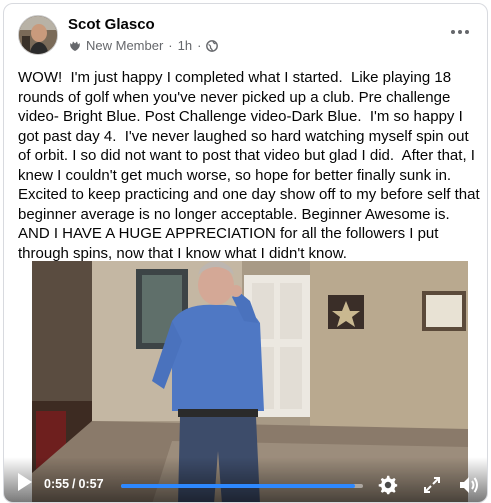 This screenshot has height=503, width=491. I want to click on fullscreen-button, so click(432, 485).